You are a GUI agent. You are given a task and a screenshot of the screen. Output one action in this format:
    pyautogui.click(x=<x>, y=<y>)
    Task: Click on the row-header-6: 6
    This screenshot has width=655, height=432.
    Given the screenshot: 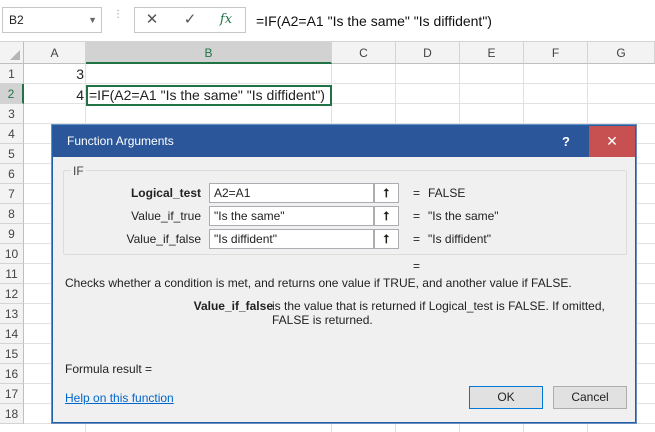 What is the action you would take?
    pyautogui.click(x=12, y=174)
    